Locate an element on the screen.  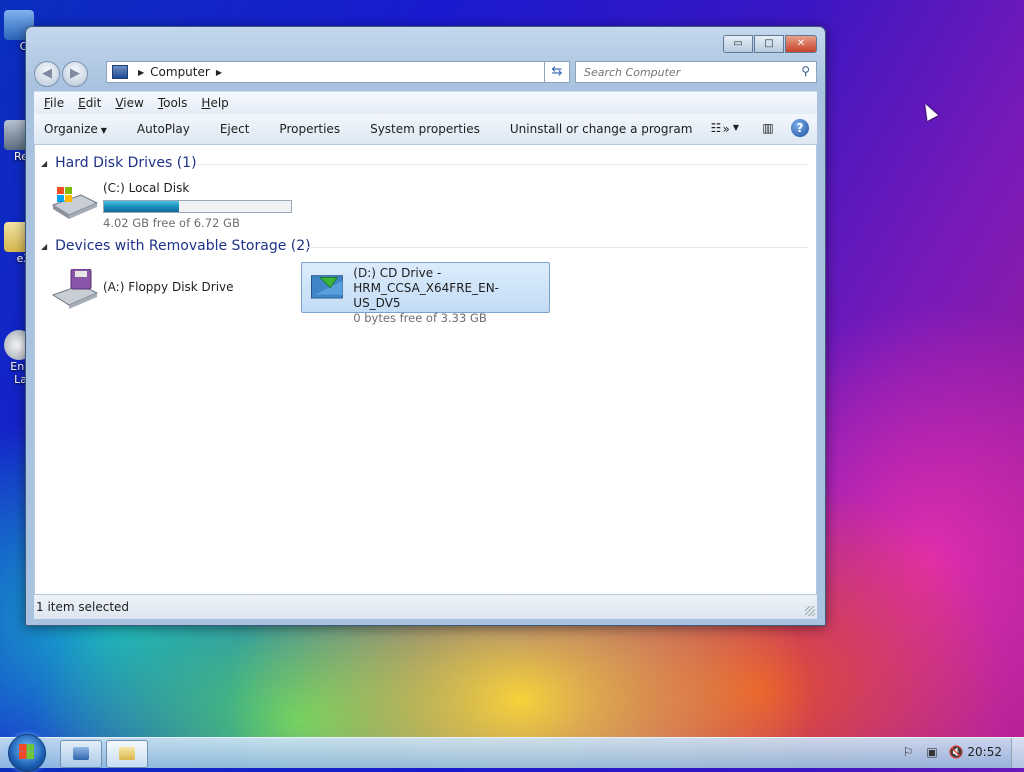
group-header-hard-disks: ◢ Hard Disk Drives (1) is located at coordinates (119, 163).